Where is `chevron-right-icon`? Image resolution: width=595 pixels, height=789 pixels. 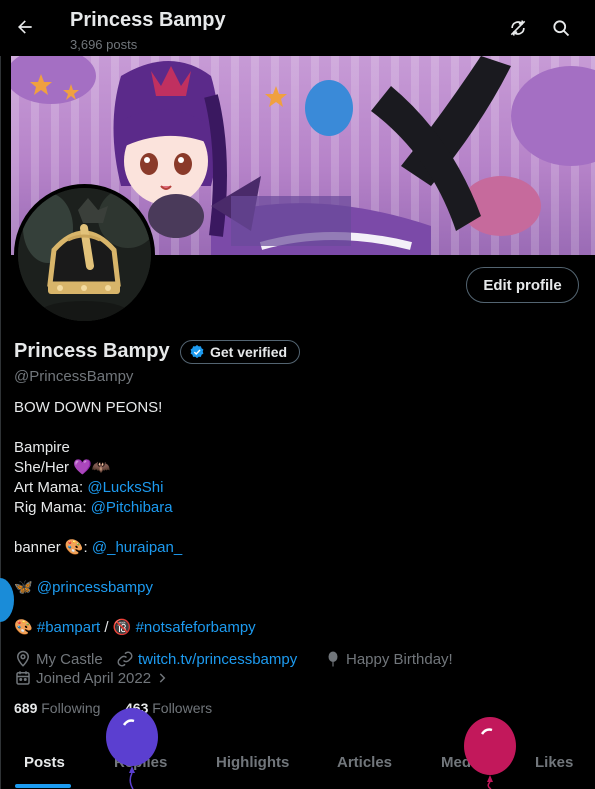
chevron-right-icon is located at coordinates (162, 678).